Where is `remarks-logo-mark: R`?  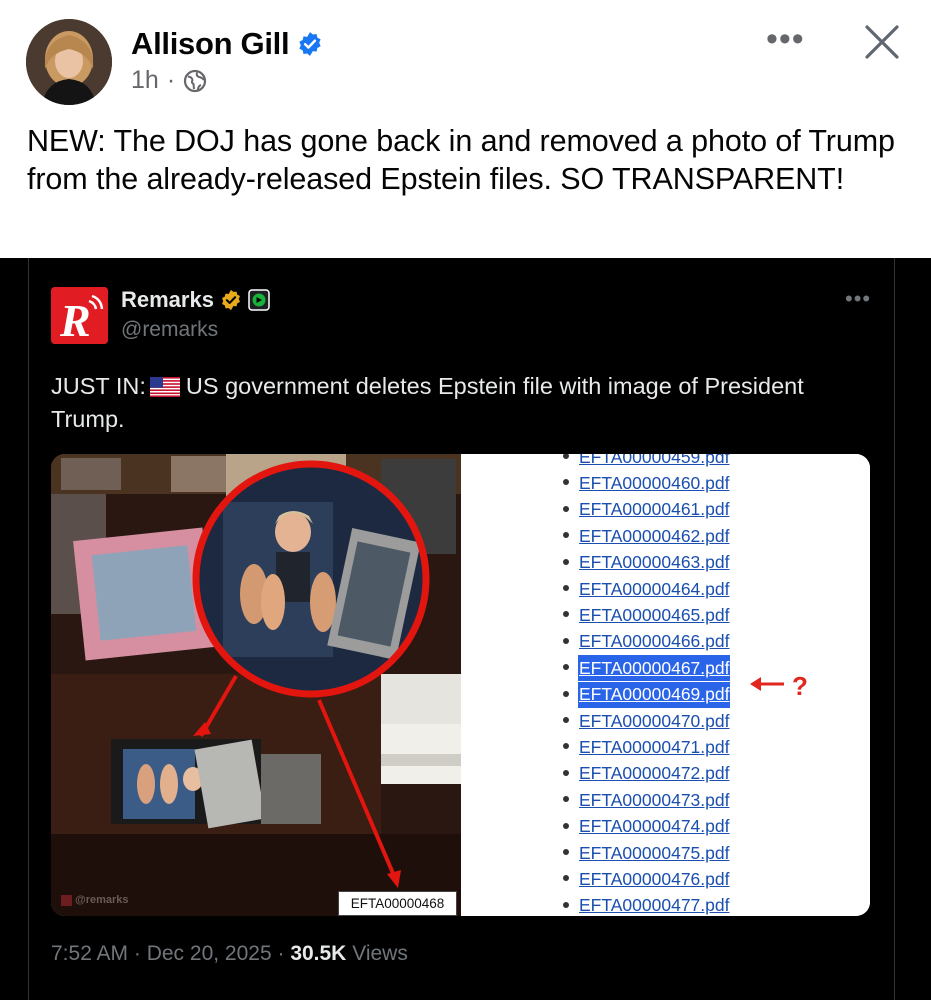 remarks-logo-mark: R is located at coordinates (79, 315).